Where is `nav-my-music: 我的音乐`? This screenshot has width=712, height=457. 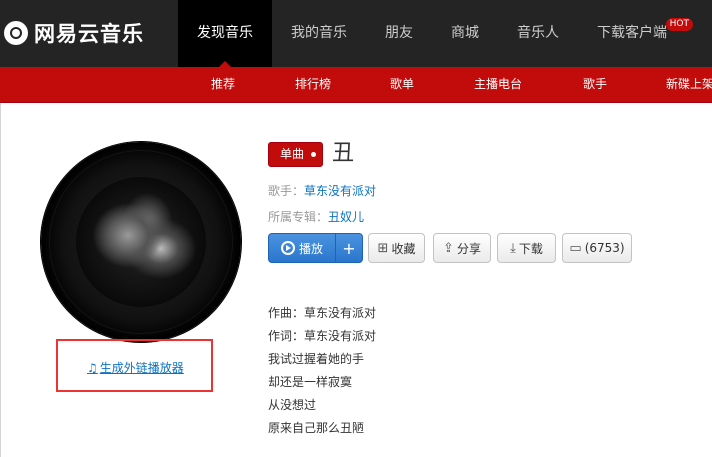 nav-my-music: 我的音乐 is located at coordinates (319, 33).